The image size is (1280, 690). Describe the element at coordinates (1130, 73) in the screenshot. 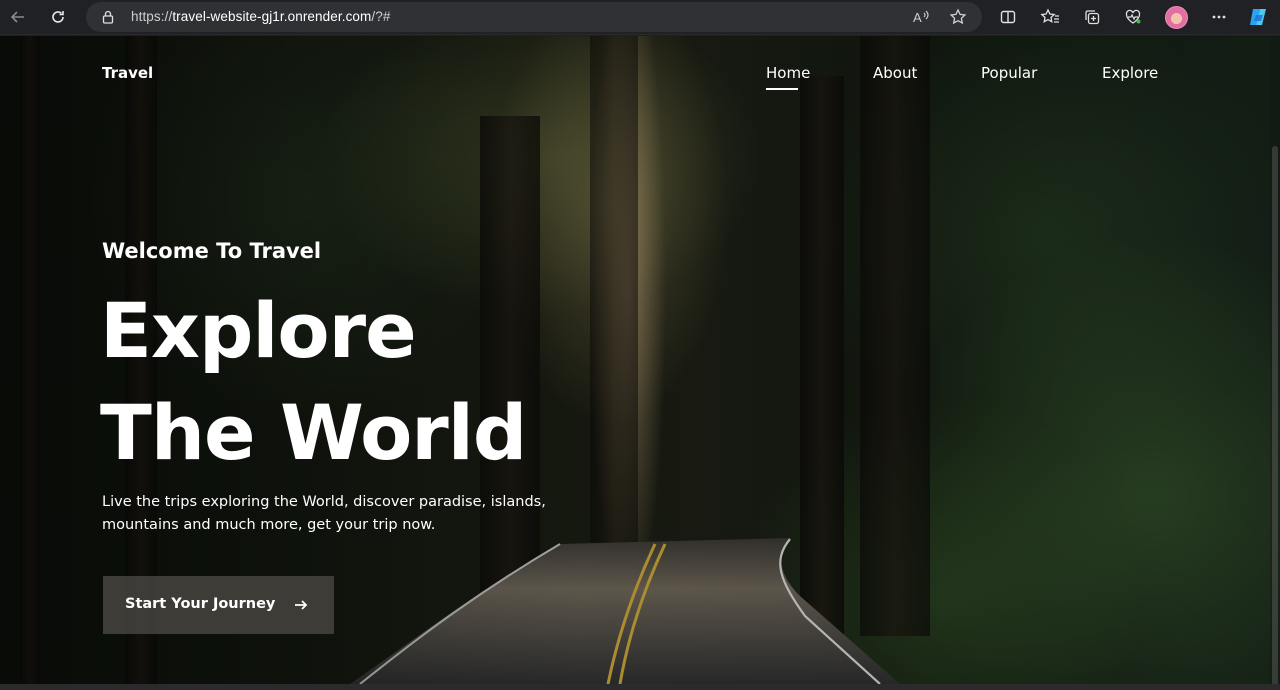

I see `nav-explore: Explore` at that location.